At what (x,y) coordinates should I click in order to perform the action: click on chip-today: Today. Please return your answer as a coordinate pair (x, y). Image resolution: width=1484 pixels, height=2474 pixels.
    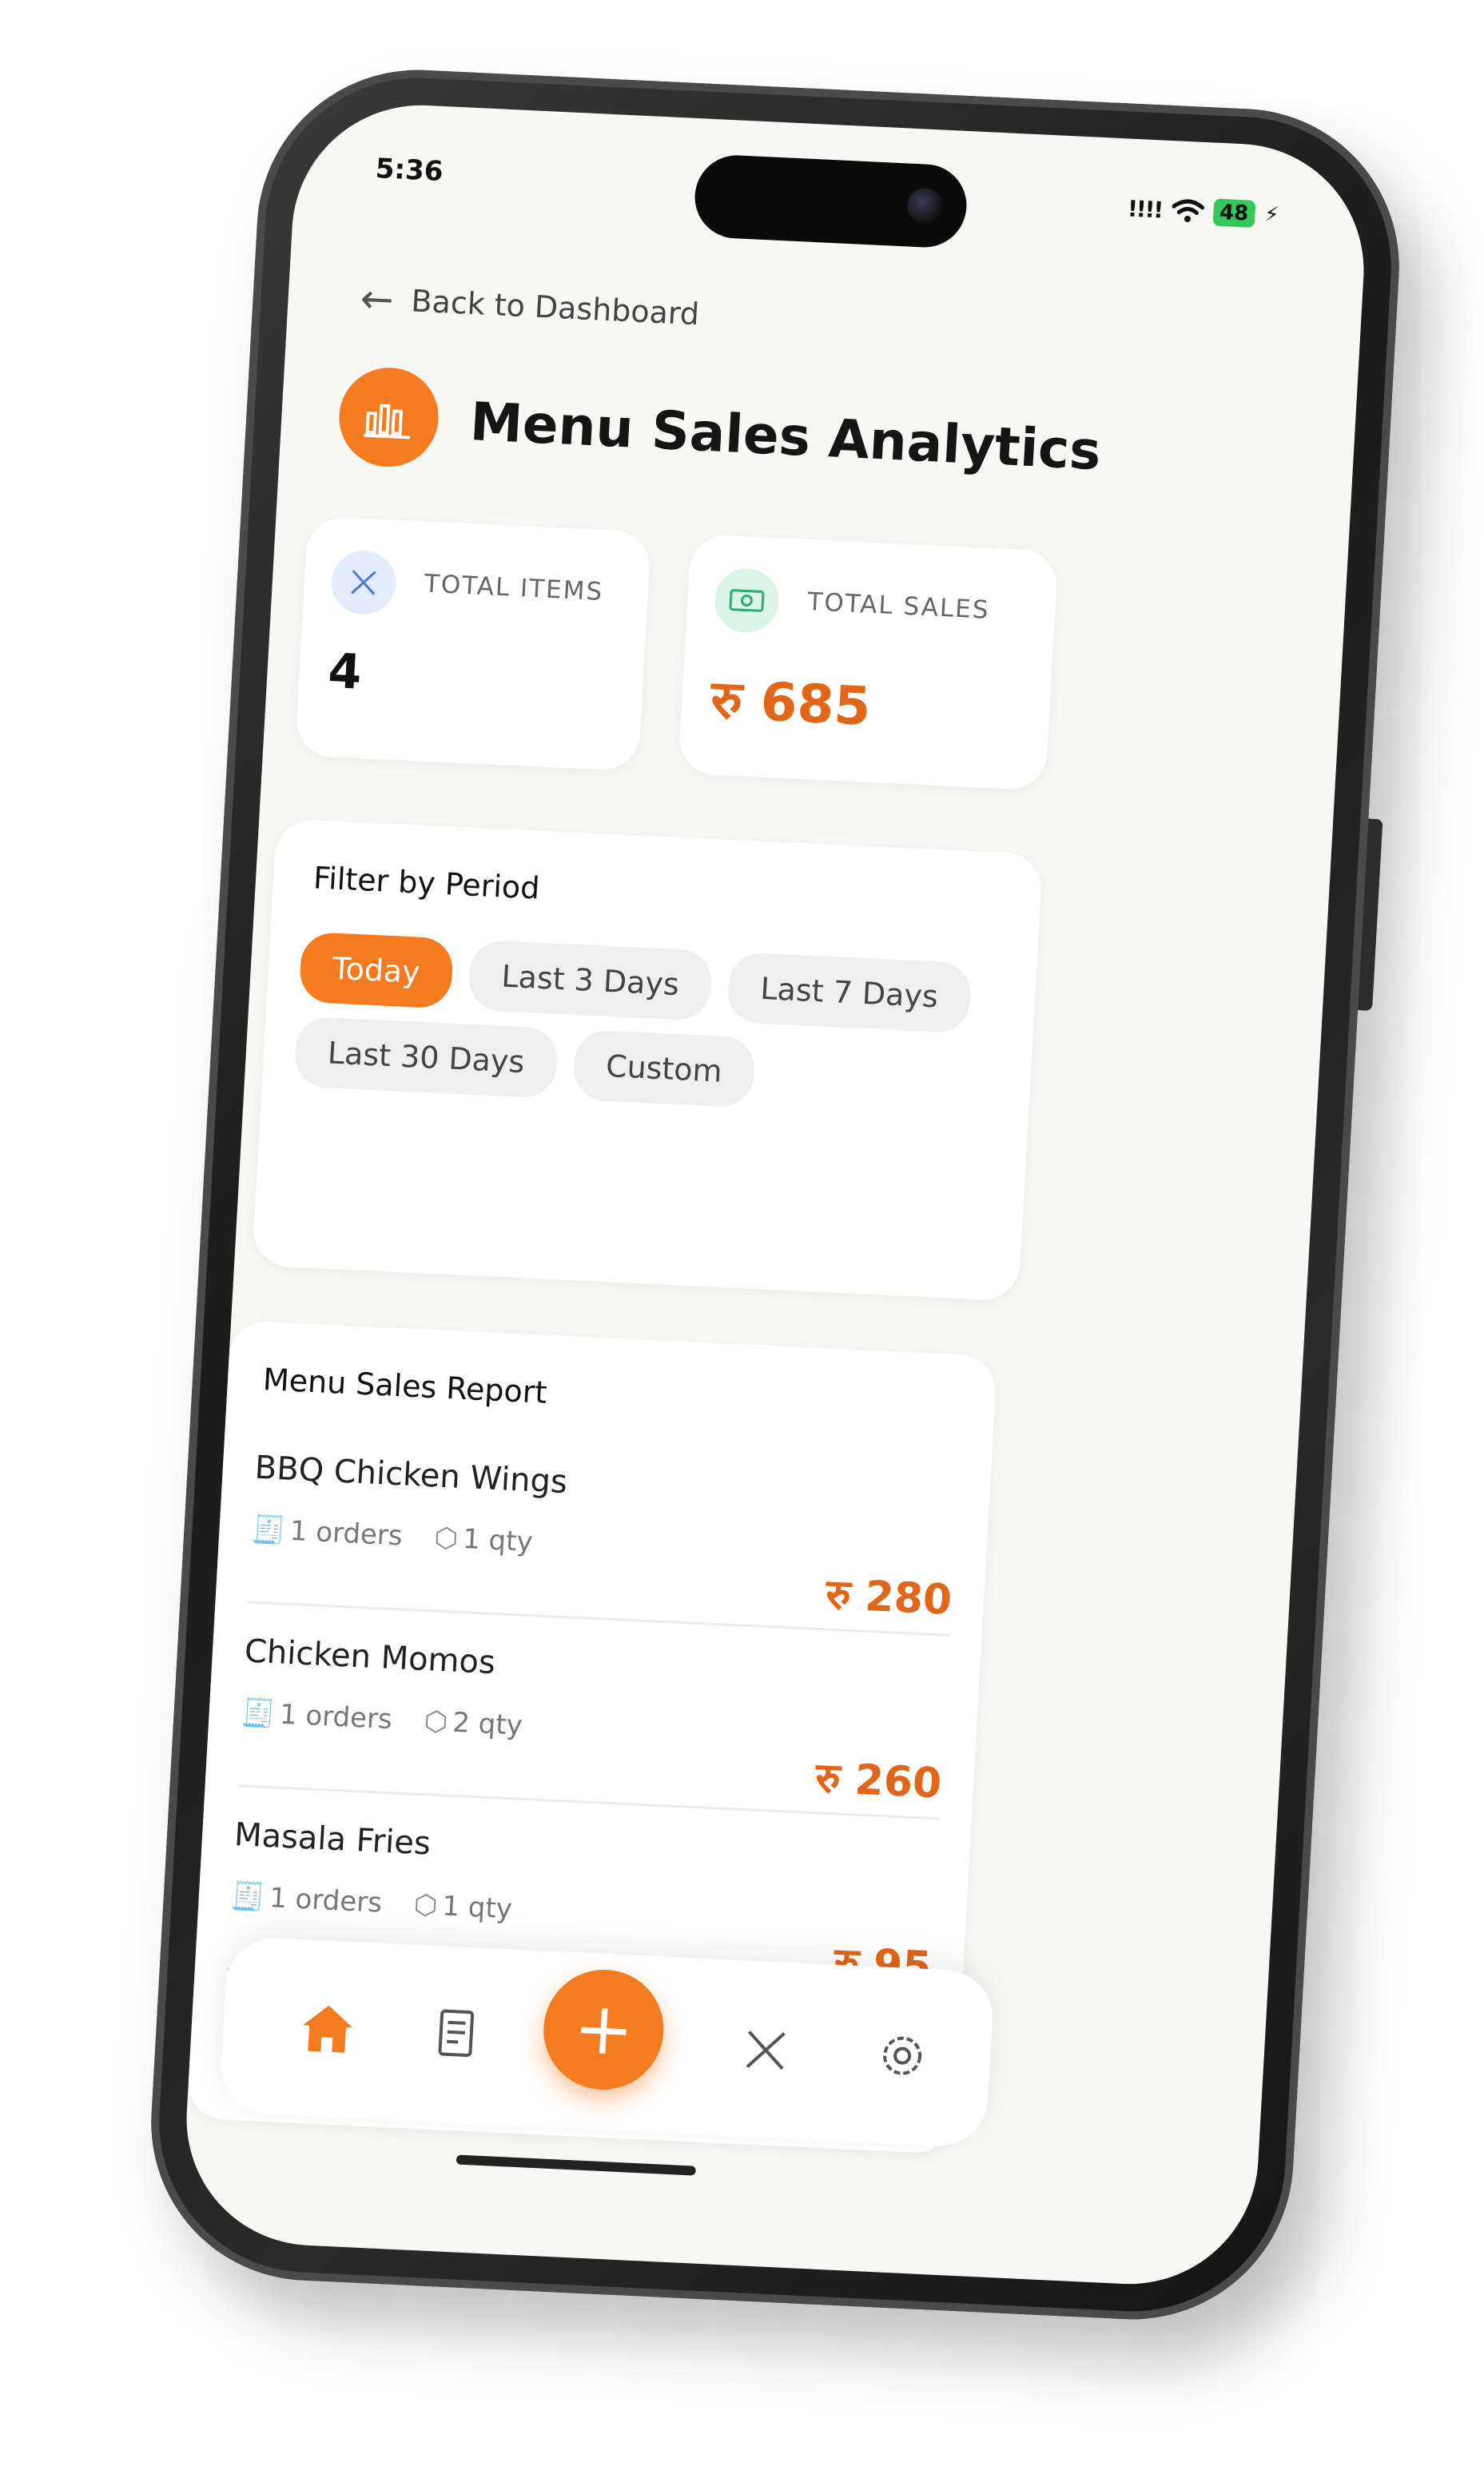
    Looking at the image, I should click on (376, 970).